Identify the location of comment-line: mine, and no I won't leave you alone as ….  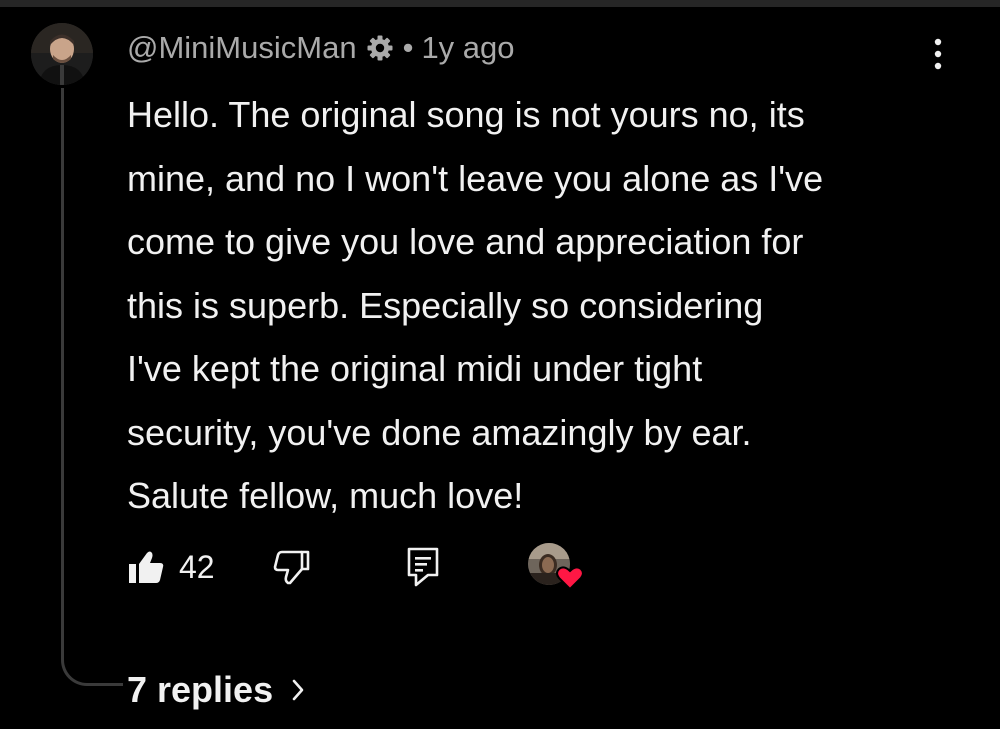
(475, 178).